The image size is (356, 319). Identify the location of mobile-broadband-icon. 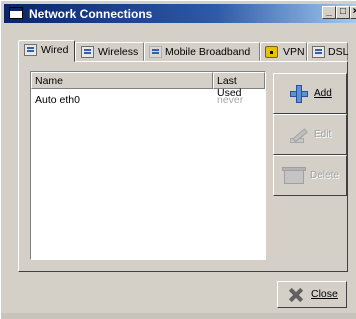
(155, 52).